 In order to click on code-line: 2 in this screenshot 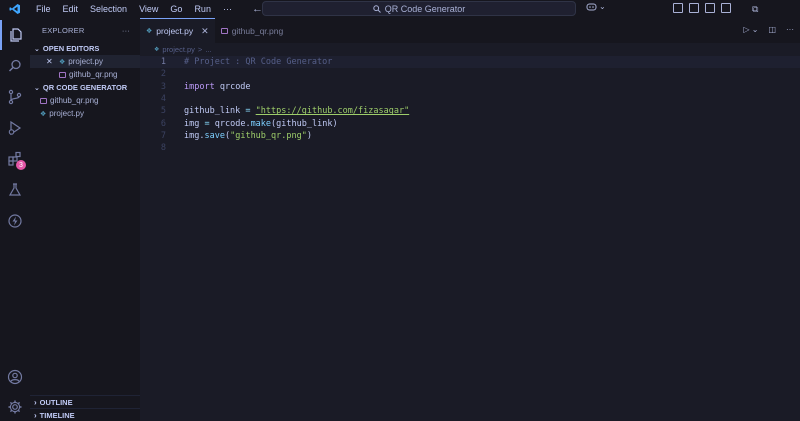, I will do `click(470, 74)`.